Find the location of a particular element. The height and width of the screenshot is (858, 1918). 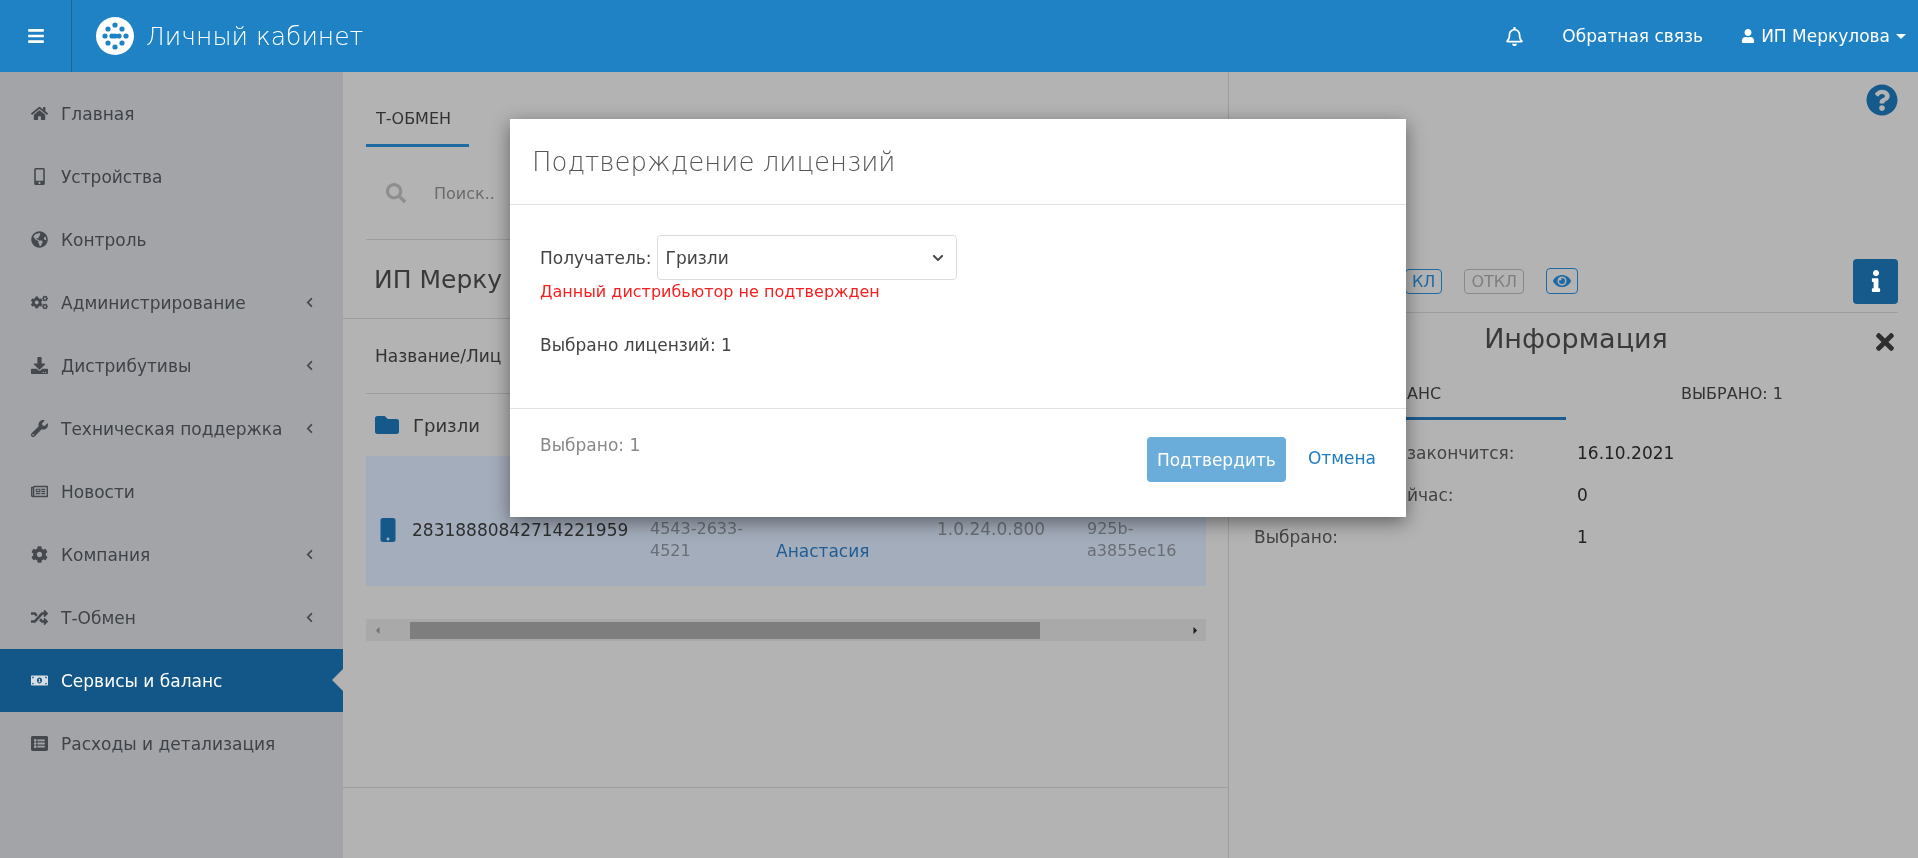

sidebar-item: Дистрибутивы is located at coordinates (171, 365).